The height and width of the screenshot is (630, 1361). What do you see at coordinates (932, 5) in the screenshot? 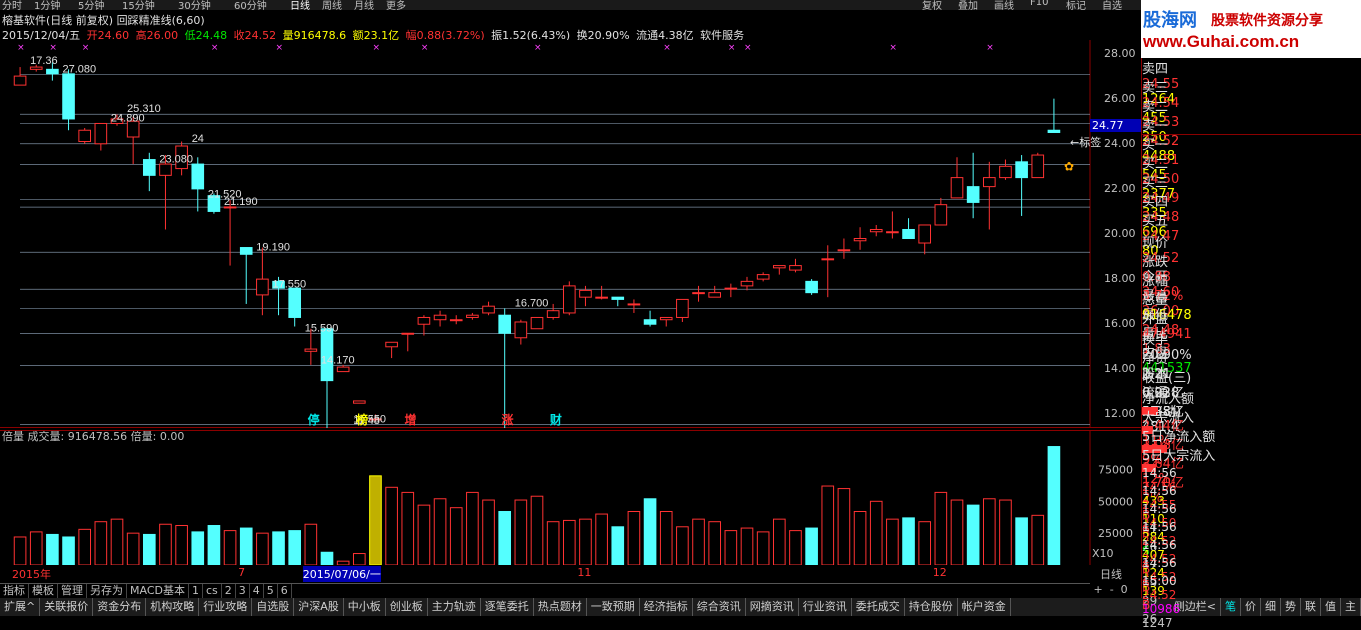
I see `top-right-button-0: 复权` at bounding box center [932, 5].